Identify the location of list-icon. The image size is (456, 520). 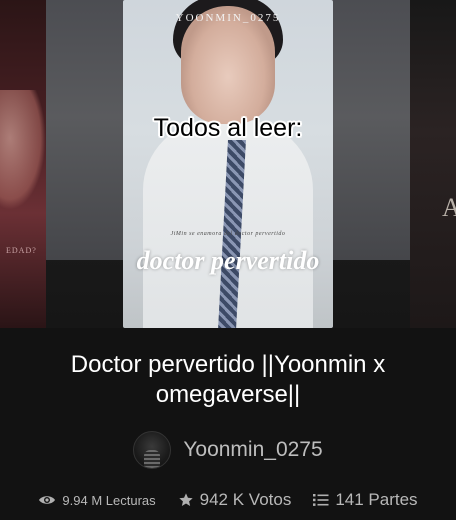
(321, 500).